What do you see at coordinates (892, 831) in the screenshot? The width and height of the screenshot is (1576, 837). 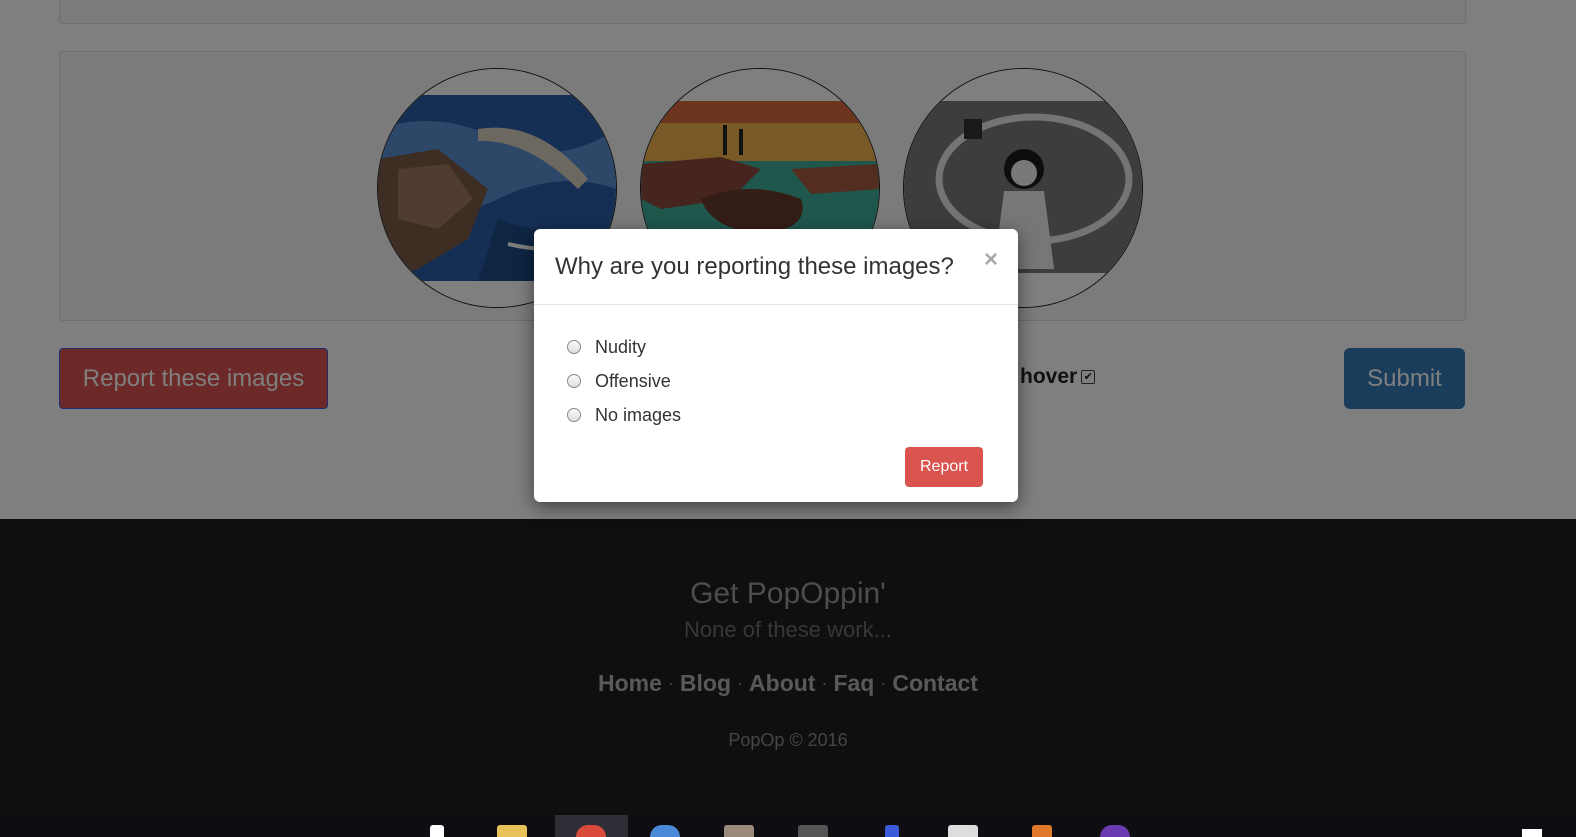 I see `editor-icon` at bounding box center [892, 831].